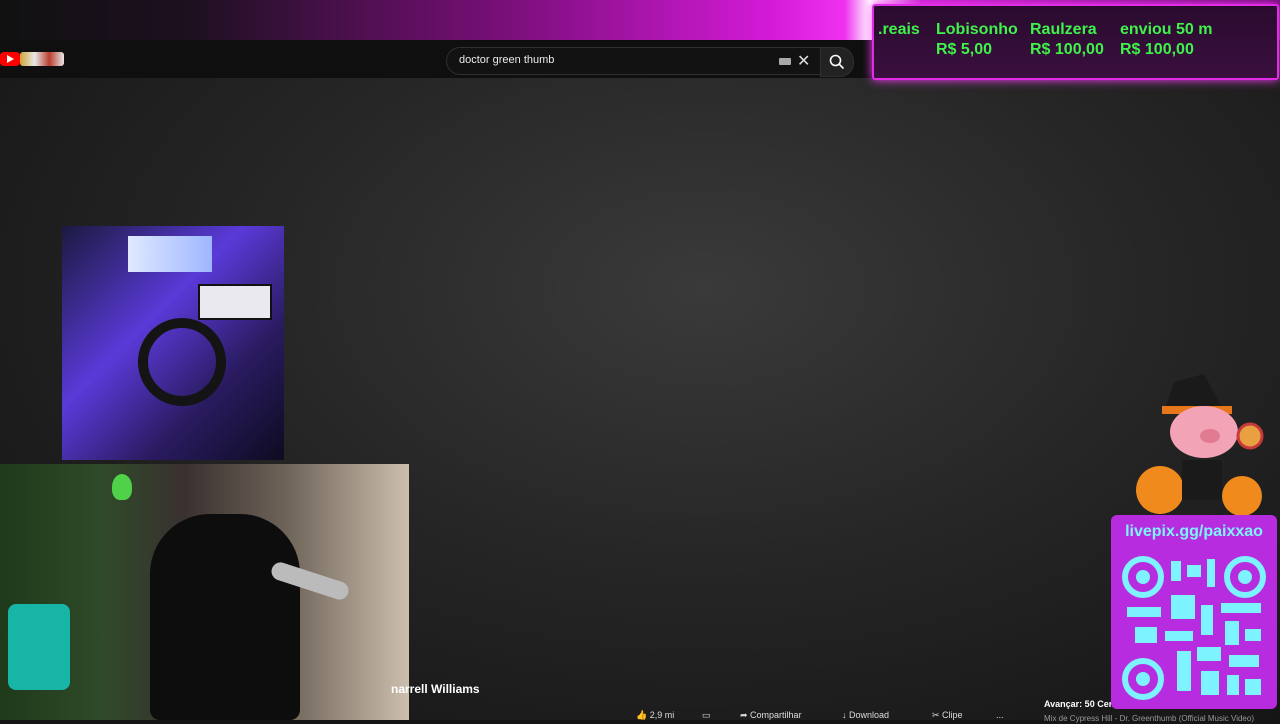 Image resolution: width=1280 pixels, height=724 pixels. Describe the element at coordinates (1166, 39) in the screenshot. I see `donation-item: enviou 50 m R$ 100,00` at that location.